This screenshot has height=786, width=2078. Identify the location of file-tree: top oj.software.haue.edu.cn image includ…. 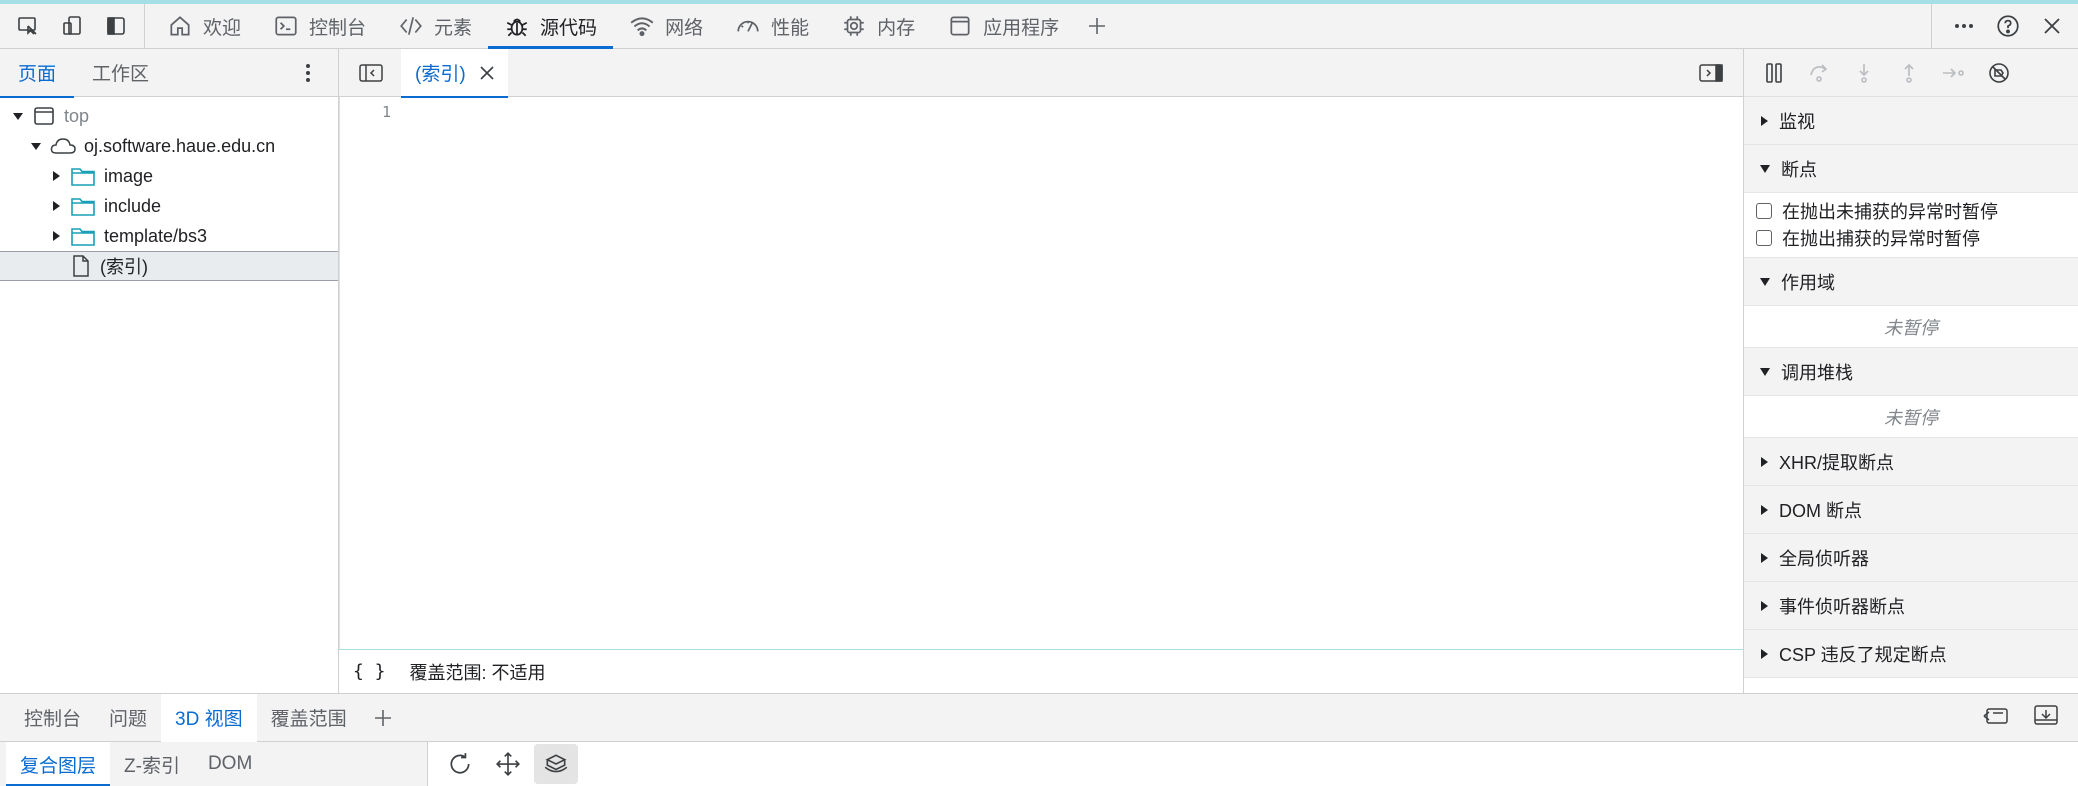
(169, 189).